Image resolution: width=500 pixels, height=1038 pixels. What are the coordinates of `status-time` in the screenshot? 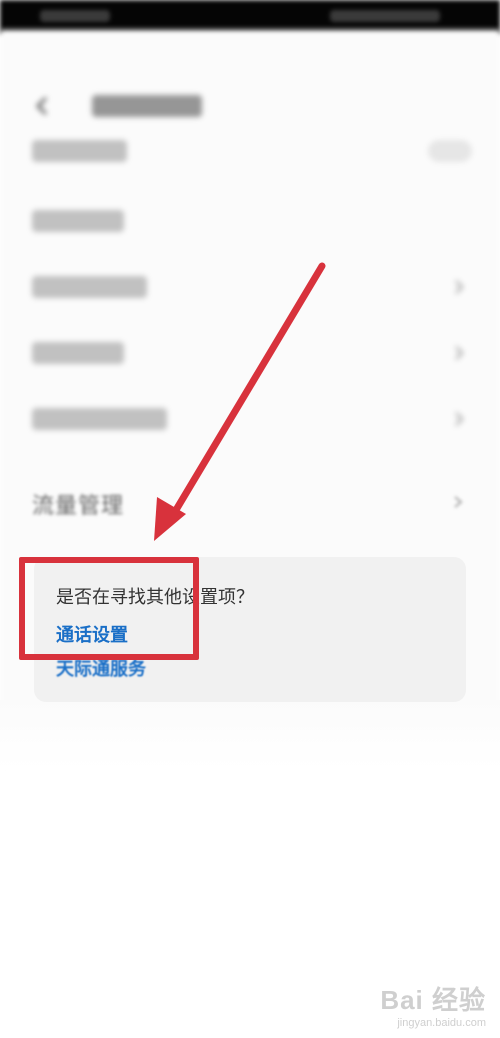 It's located at (75, 16).